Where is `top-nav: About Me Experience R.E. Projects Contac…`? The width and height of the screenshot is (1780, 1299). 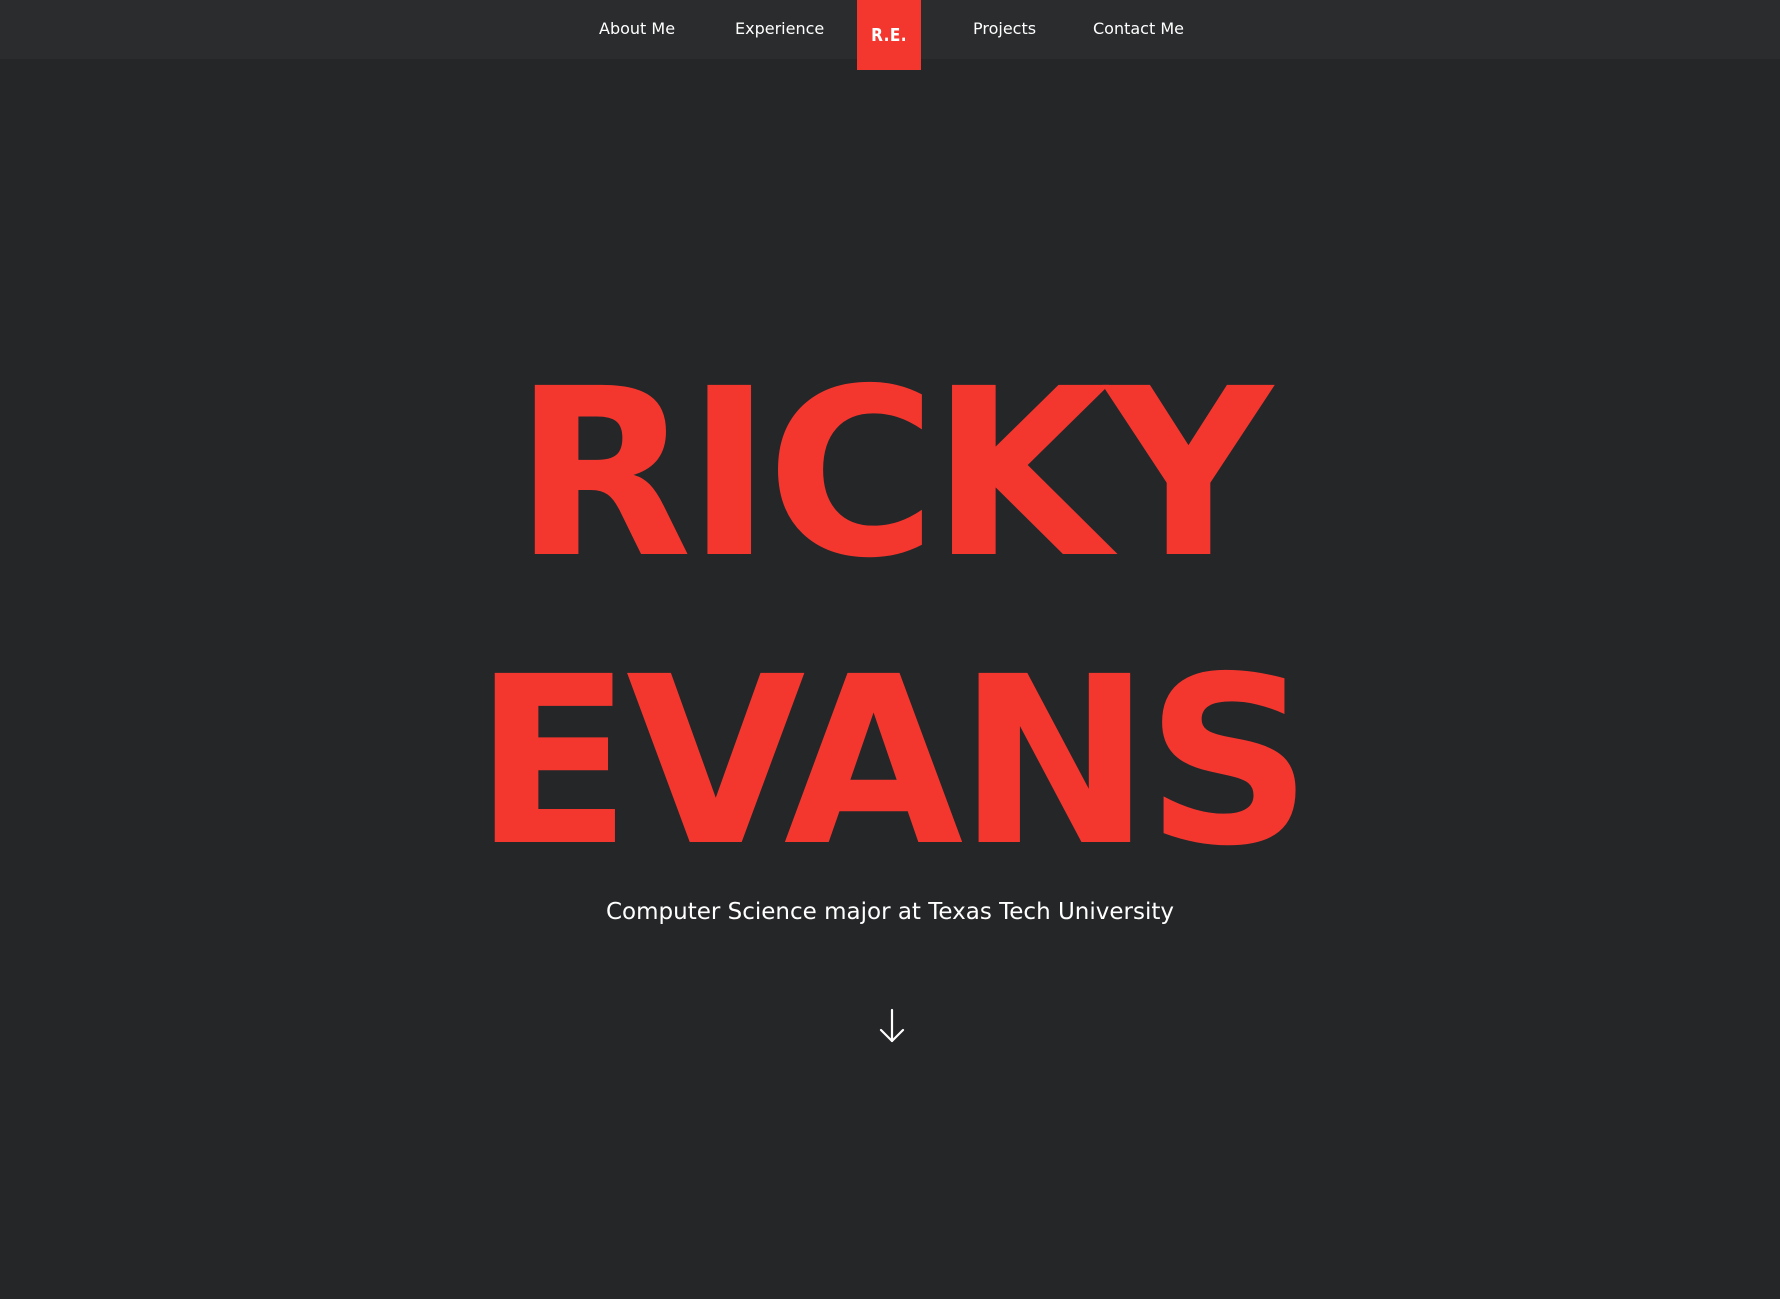 top-nav: About Me Experience R.E. Projects Contac… is located at coordinates (890, 35).